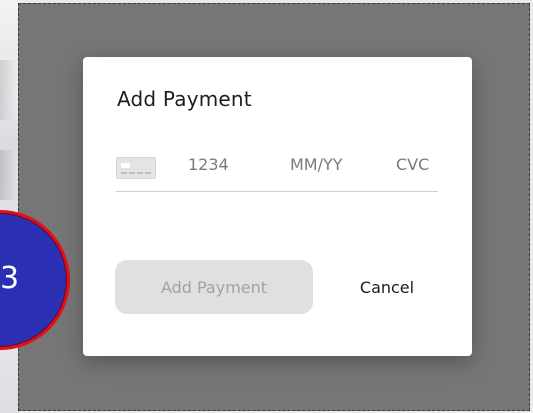  Describe the element at coordinates (214, 287) in the screenshot. I see `add-payment-button: Add Payment` at that location.